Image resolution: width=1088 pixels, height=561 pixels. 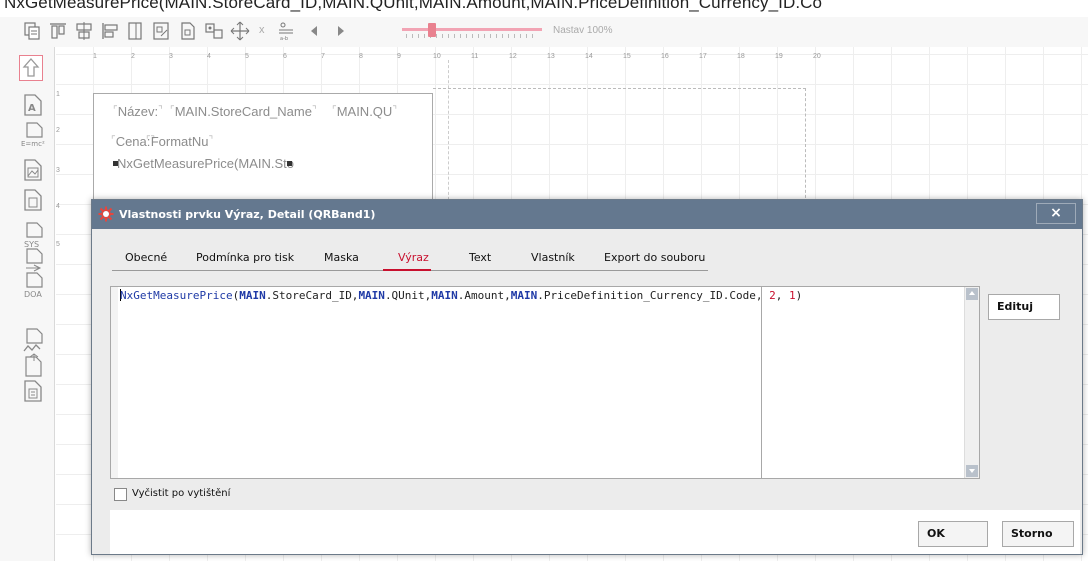 What do you see at coordinates (240, 31) in the screenshot?
I see `space-icon` at bounding box center [240, 31].